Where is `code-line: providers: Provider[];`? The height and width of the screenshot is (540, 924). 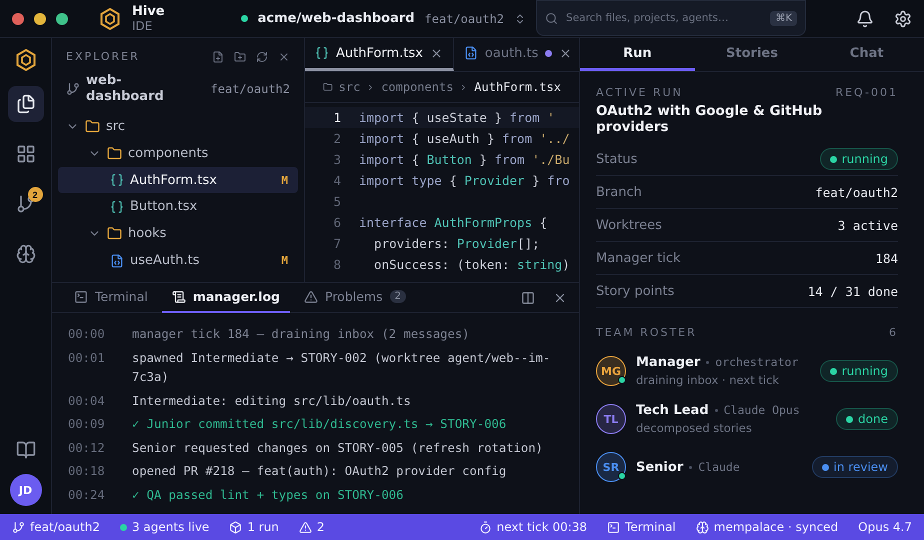
code-line: providers: Provider[]; is located at coordinates (456, 243).